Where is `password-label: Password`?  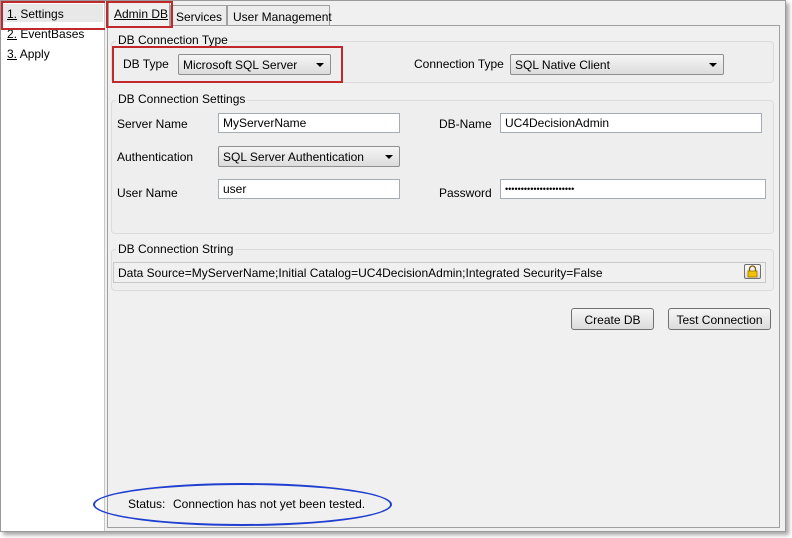
password-label: Password is located at coordinates (465, 193).